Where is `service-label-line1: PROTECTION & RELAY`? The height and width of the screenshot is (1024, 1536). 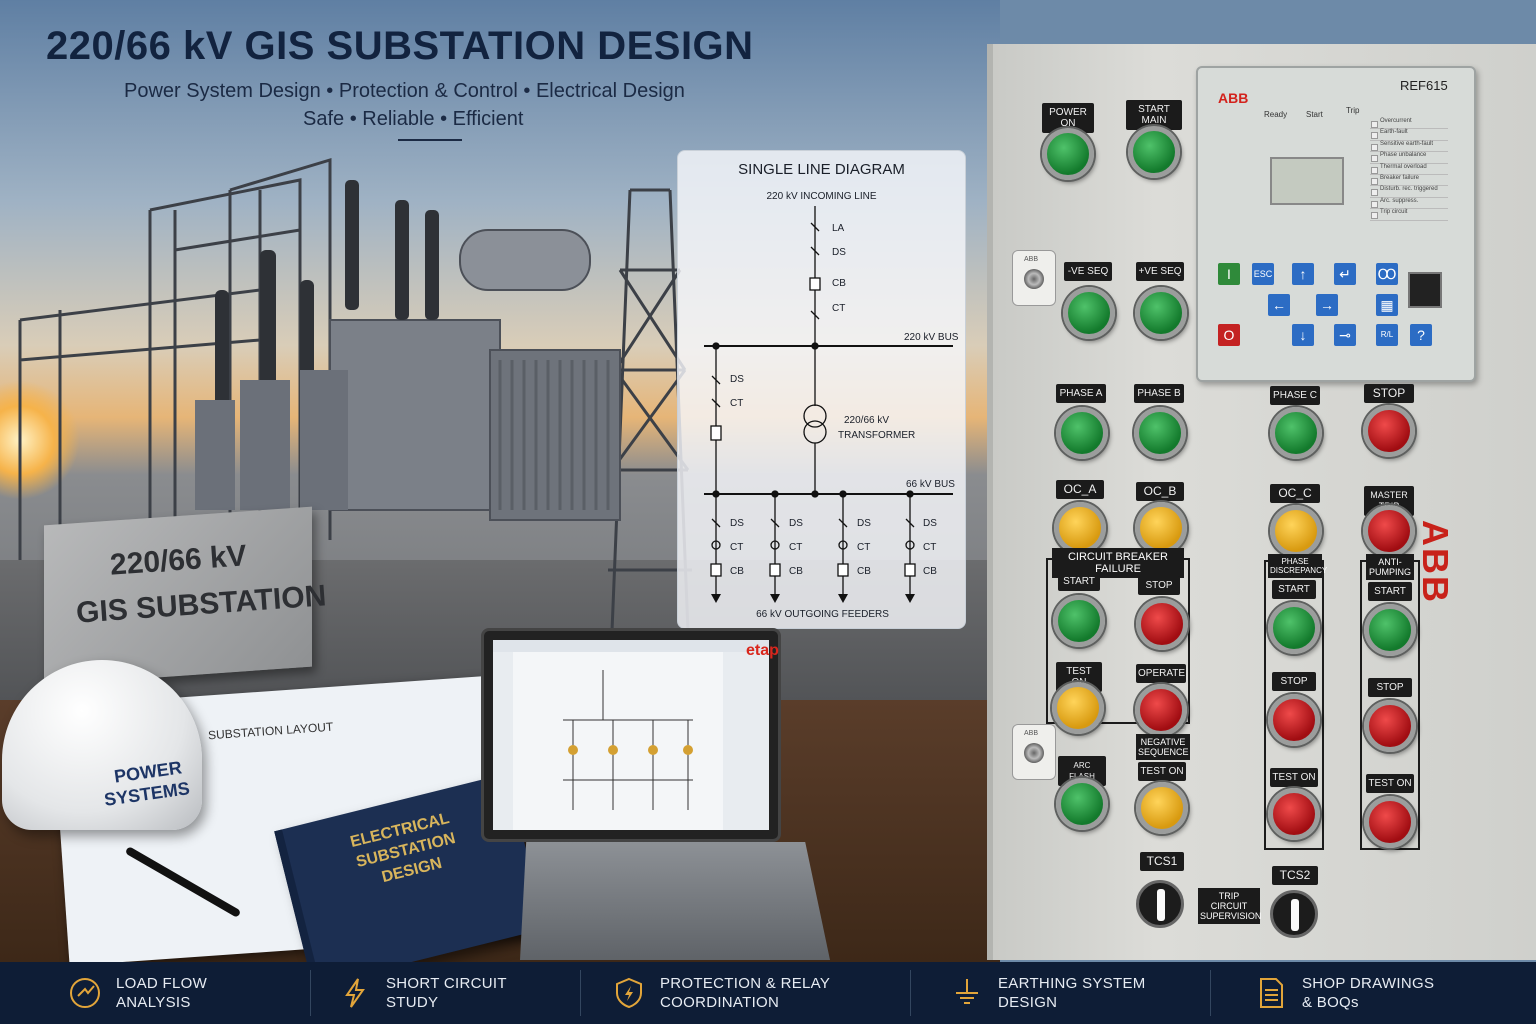 service-label-line1: PROTECTION & RELAY is located at coordinates (745, 983).